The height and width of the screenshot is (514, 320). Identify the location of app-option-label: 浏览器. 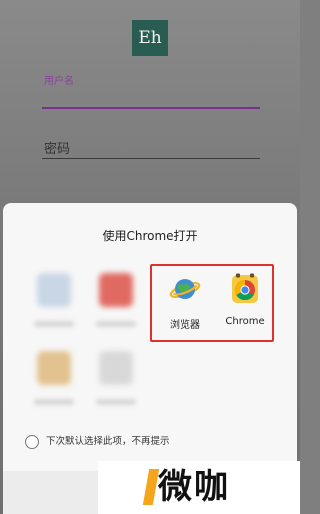
(185, 325).